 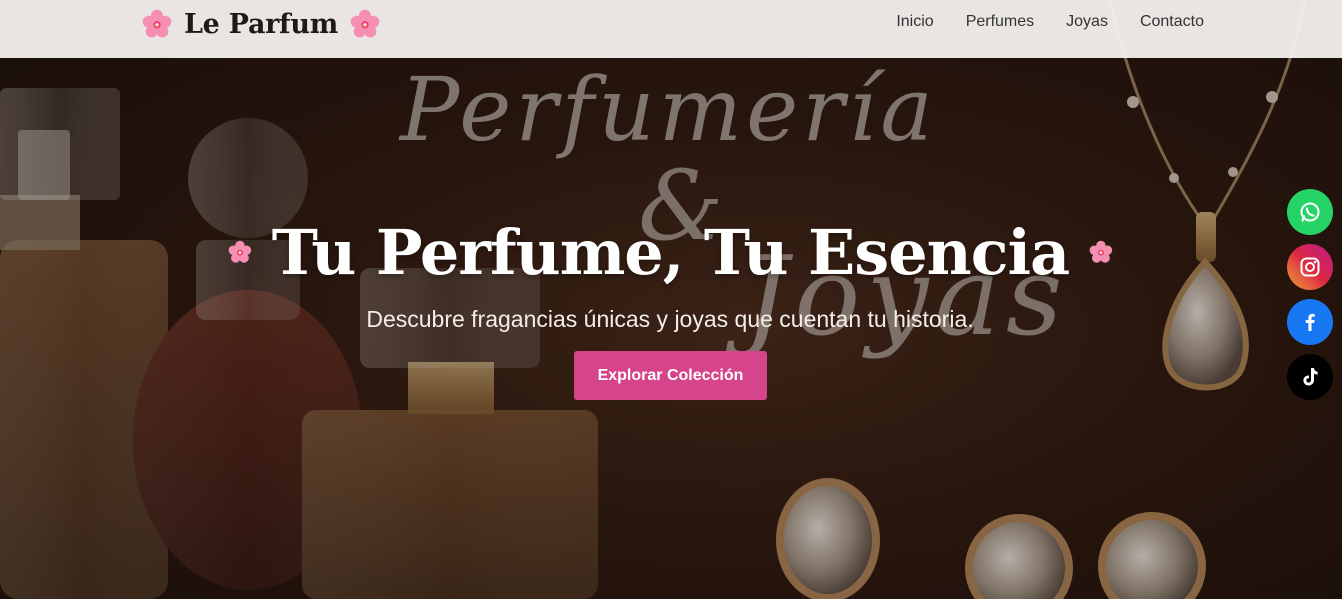 What do you see at coordinates (1000, 22) in the screenshot?
I see `nav-perfumes: Perfumes` at bounding box center [1000, 22].